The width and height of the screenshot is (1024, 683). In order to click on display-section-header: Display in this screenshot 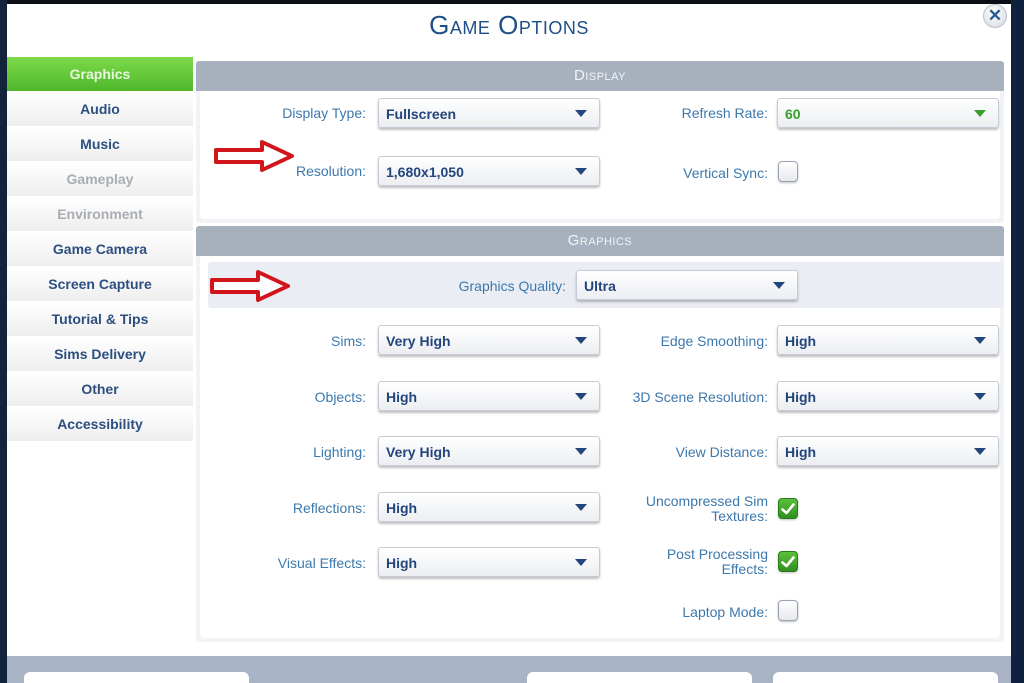, I will do `click(600, 76)`.